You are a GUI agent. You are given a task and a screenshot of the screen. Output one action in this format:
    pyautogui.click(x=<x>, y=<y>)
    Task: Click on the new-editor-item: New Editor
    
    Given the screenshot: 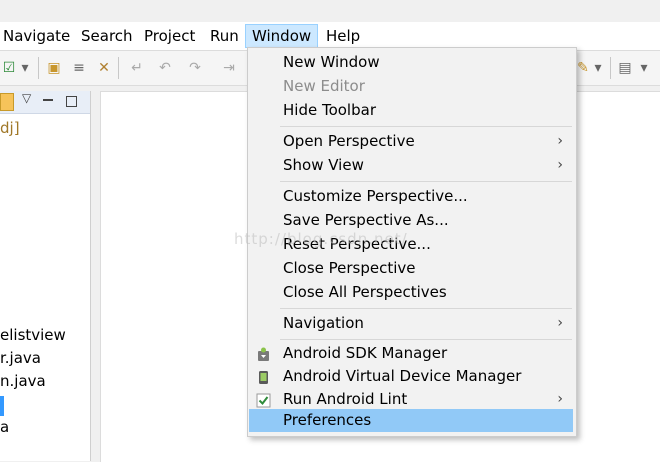 What is the action you would take?
    pyautogui.click(x=411, y=86)
    